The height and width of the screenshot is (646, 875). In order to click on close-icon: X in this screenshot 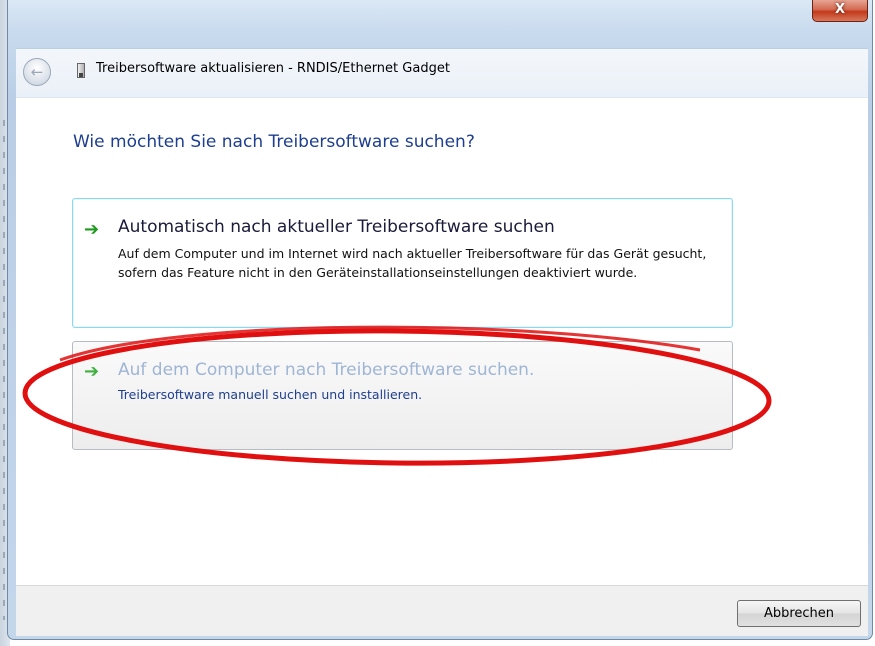, I will do `click(840, 9)`.